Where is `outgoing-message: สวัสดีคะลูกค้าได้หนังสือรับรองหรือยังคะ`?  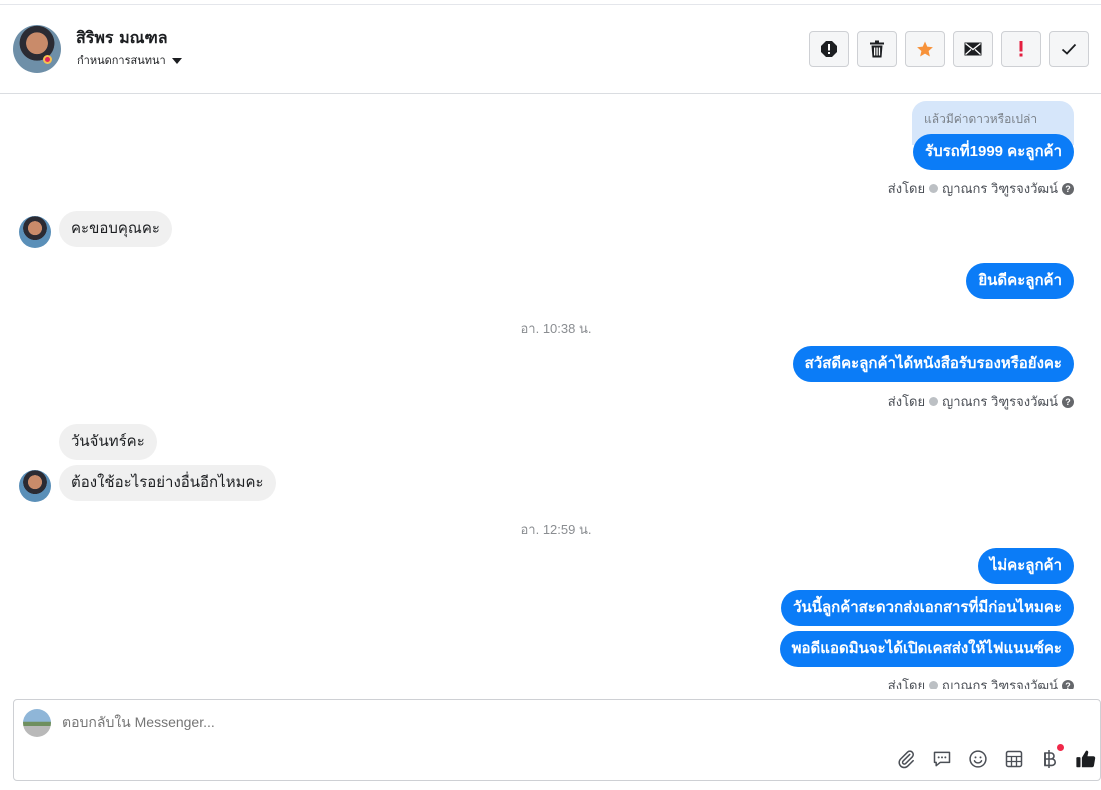
outgoing-message: สวัสดีคะลูกค้าได้หนังสือรับรองหรือยังคะ is located at coordinates (933, 364).